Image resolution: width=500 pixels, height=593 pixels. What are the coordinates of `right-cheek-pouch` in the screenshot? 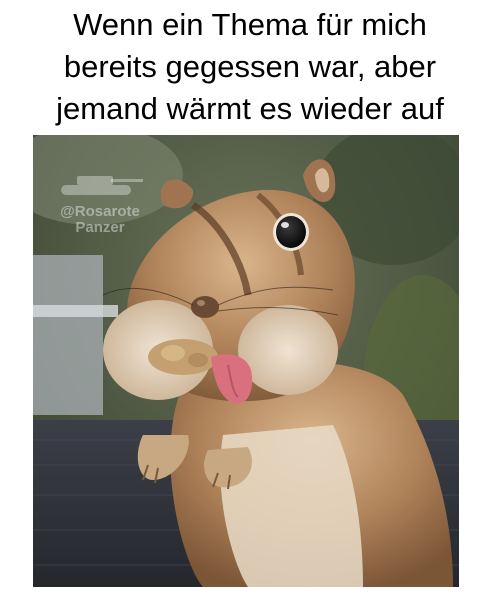 It's located at (288, 350).